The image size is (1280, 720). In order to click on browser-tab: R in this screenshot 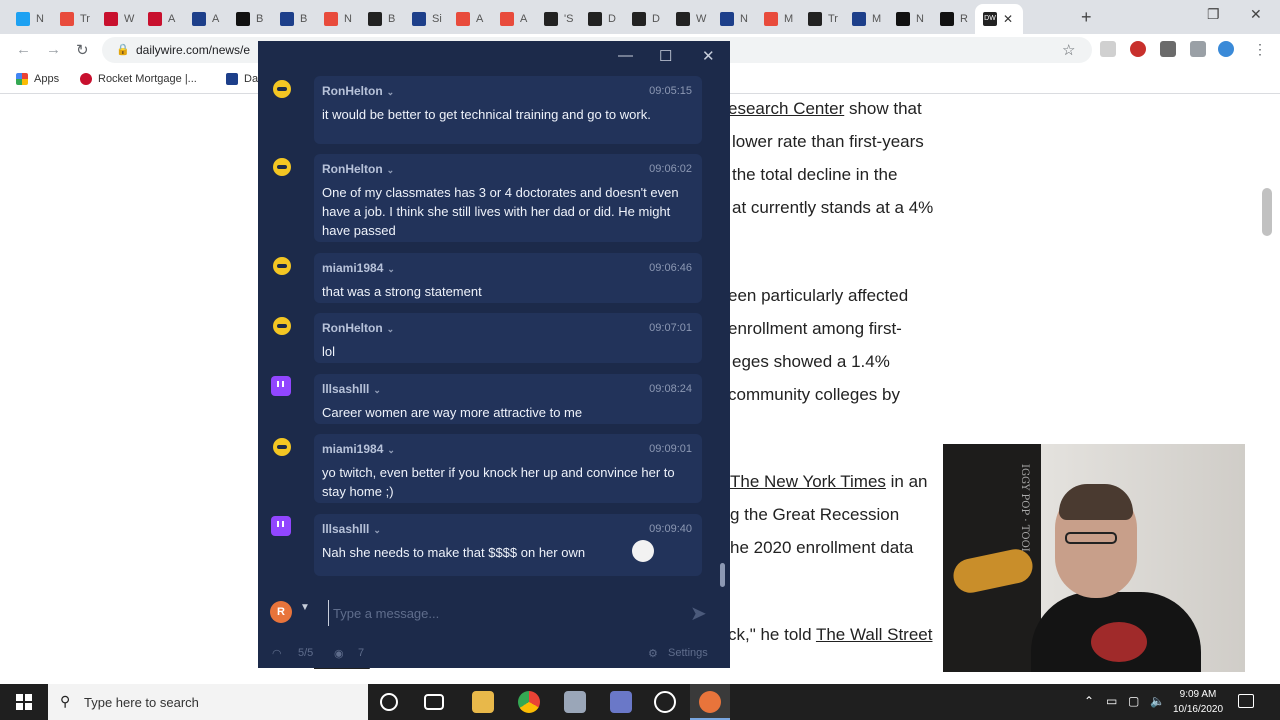, I will do `click(955, 19)`.